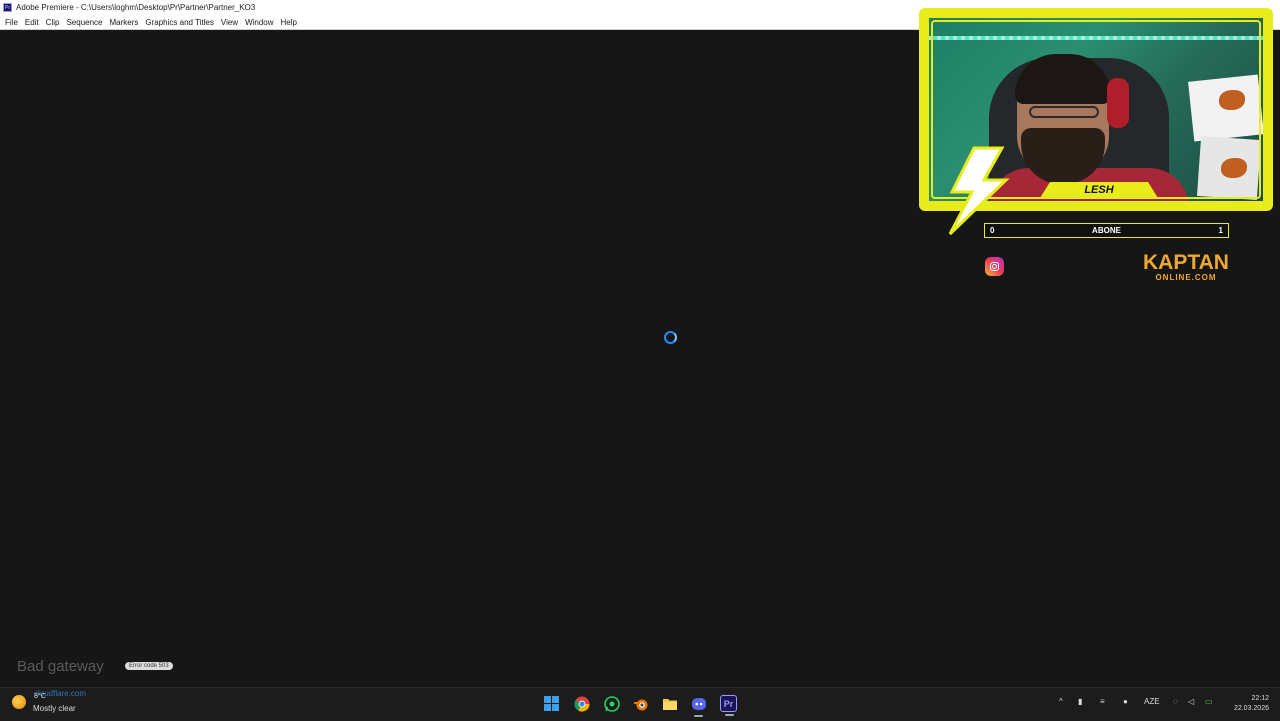 This screenshot has height=721, width=1280. I want to click on error-code-badge: Error code 503, so click(149, 666).